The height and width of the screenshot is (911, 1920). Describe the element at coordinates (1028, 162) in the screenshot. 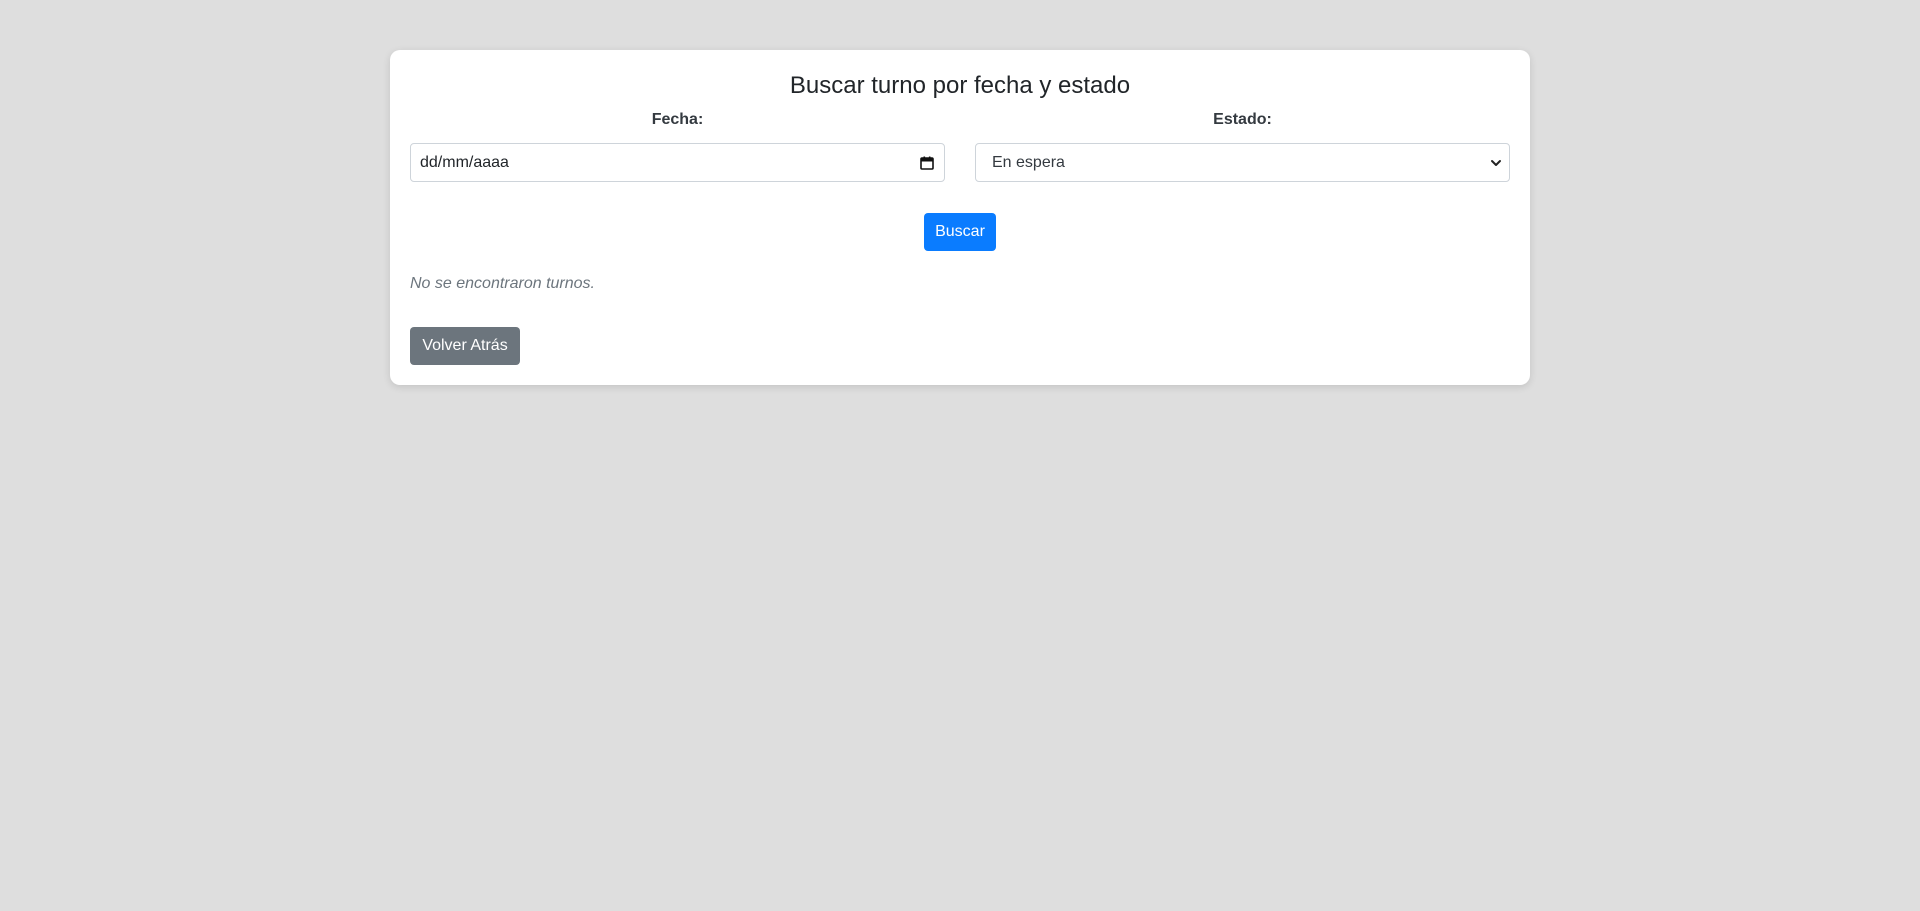

I see `estado-selected-value: En espera` at that location.